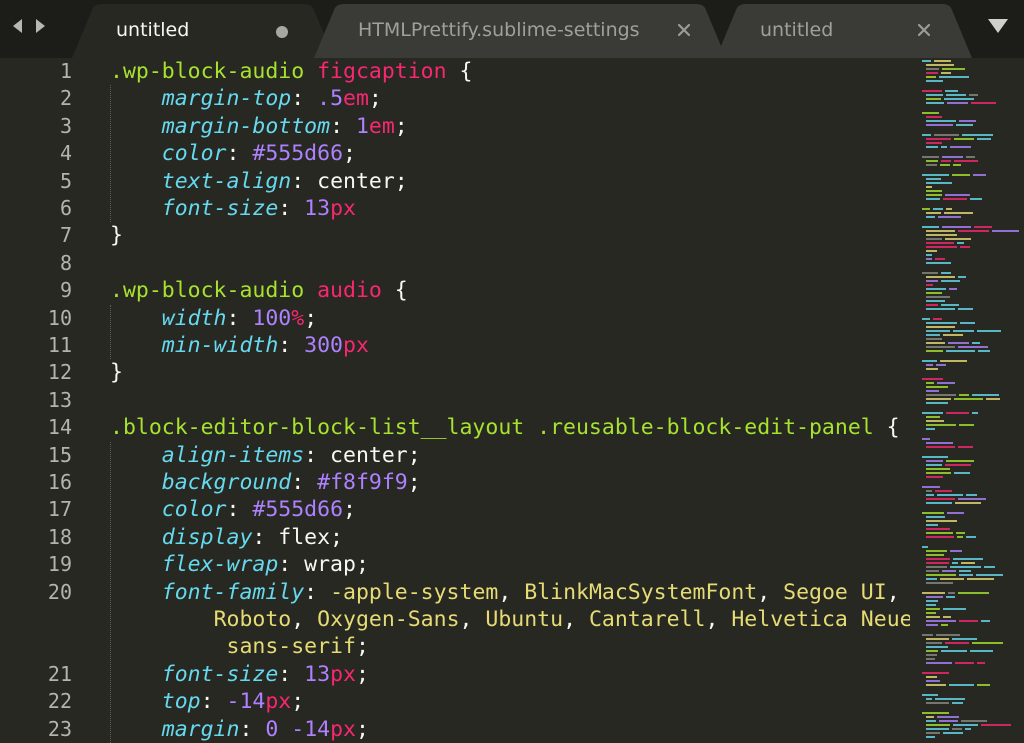 The height and width of the screenshot is (743, 1024). What do you see at coordinates (239, 728) in the screenshot?
I see `code-line: margin: 0 -14px;` at bounding box center [239, 728].